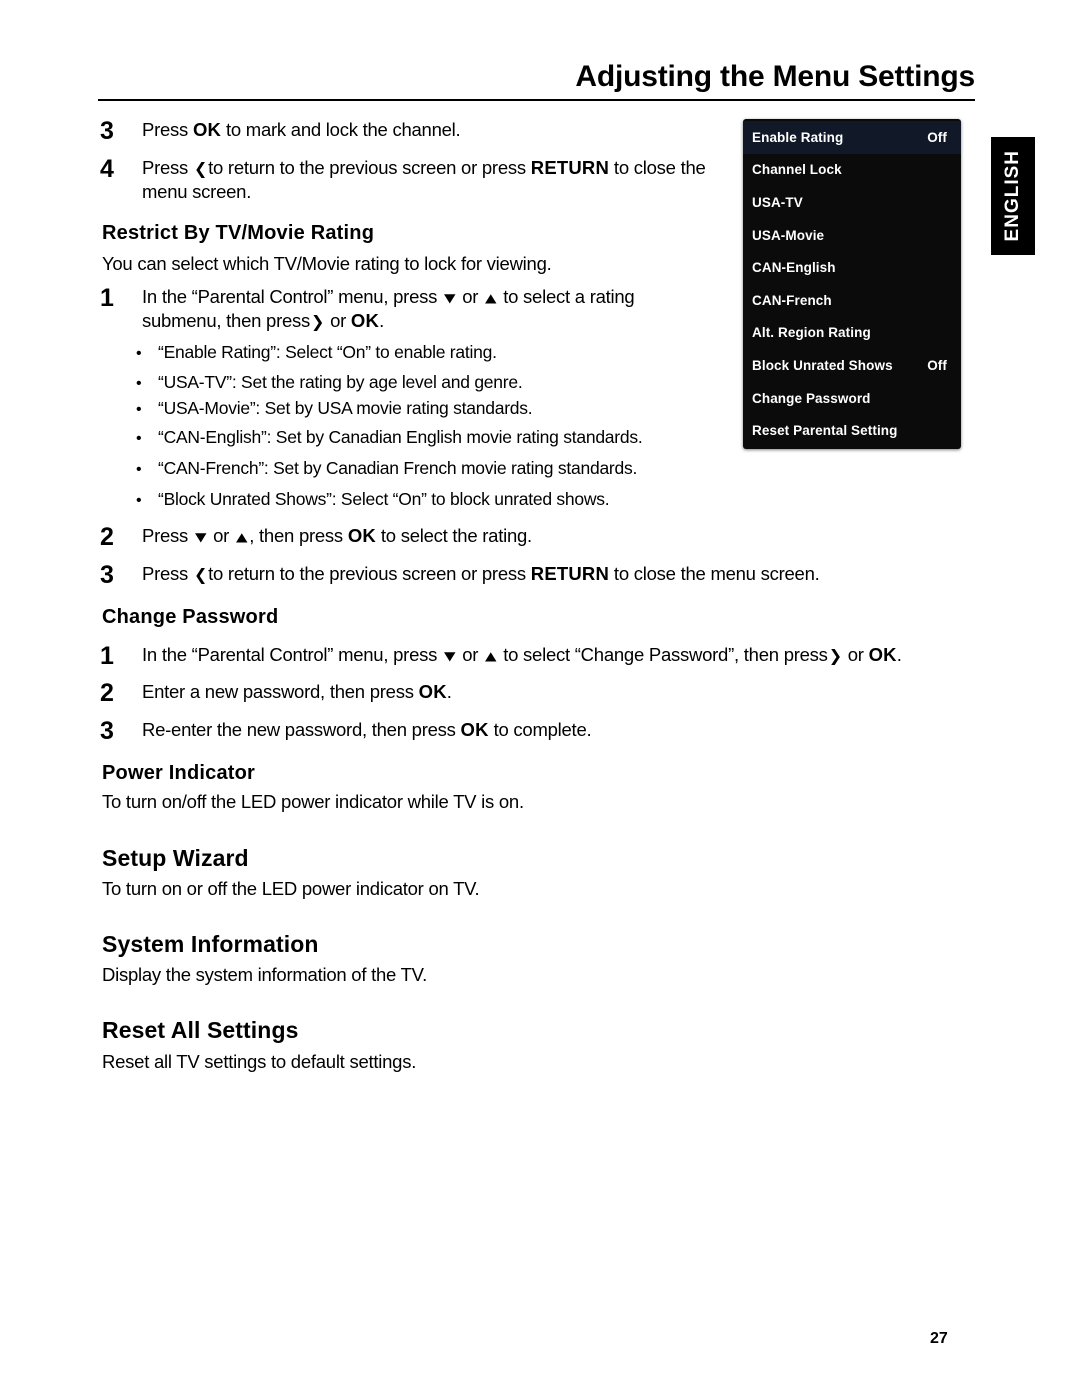 This screenshot has width=1080, height=1397. Describe the element at coordinates (107, 169) in the screenshot. I see `step-number: 4` at that location.